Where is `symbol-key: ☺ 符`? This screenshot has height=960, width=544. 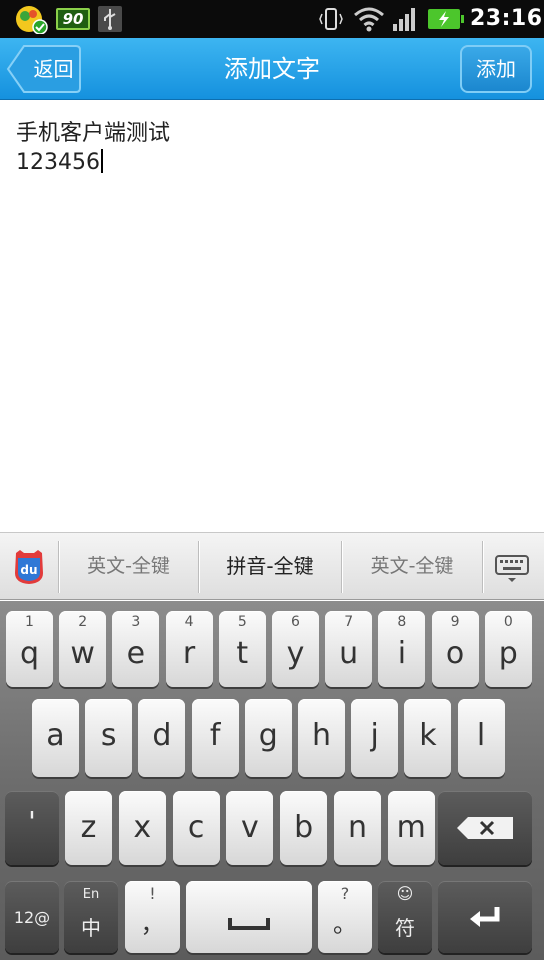
symbol-key: ☺ 符 is located at coordinates (405, 917).